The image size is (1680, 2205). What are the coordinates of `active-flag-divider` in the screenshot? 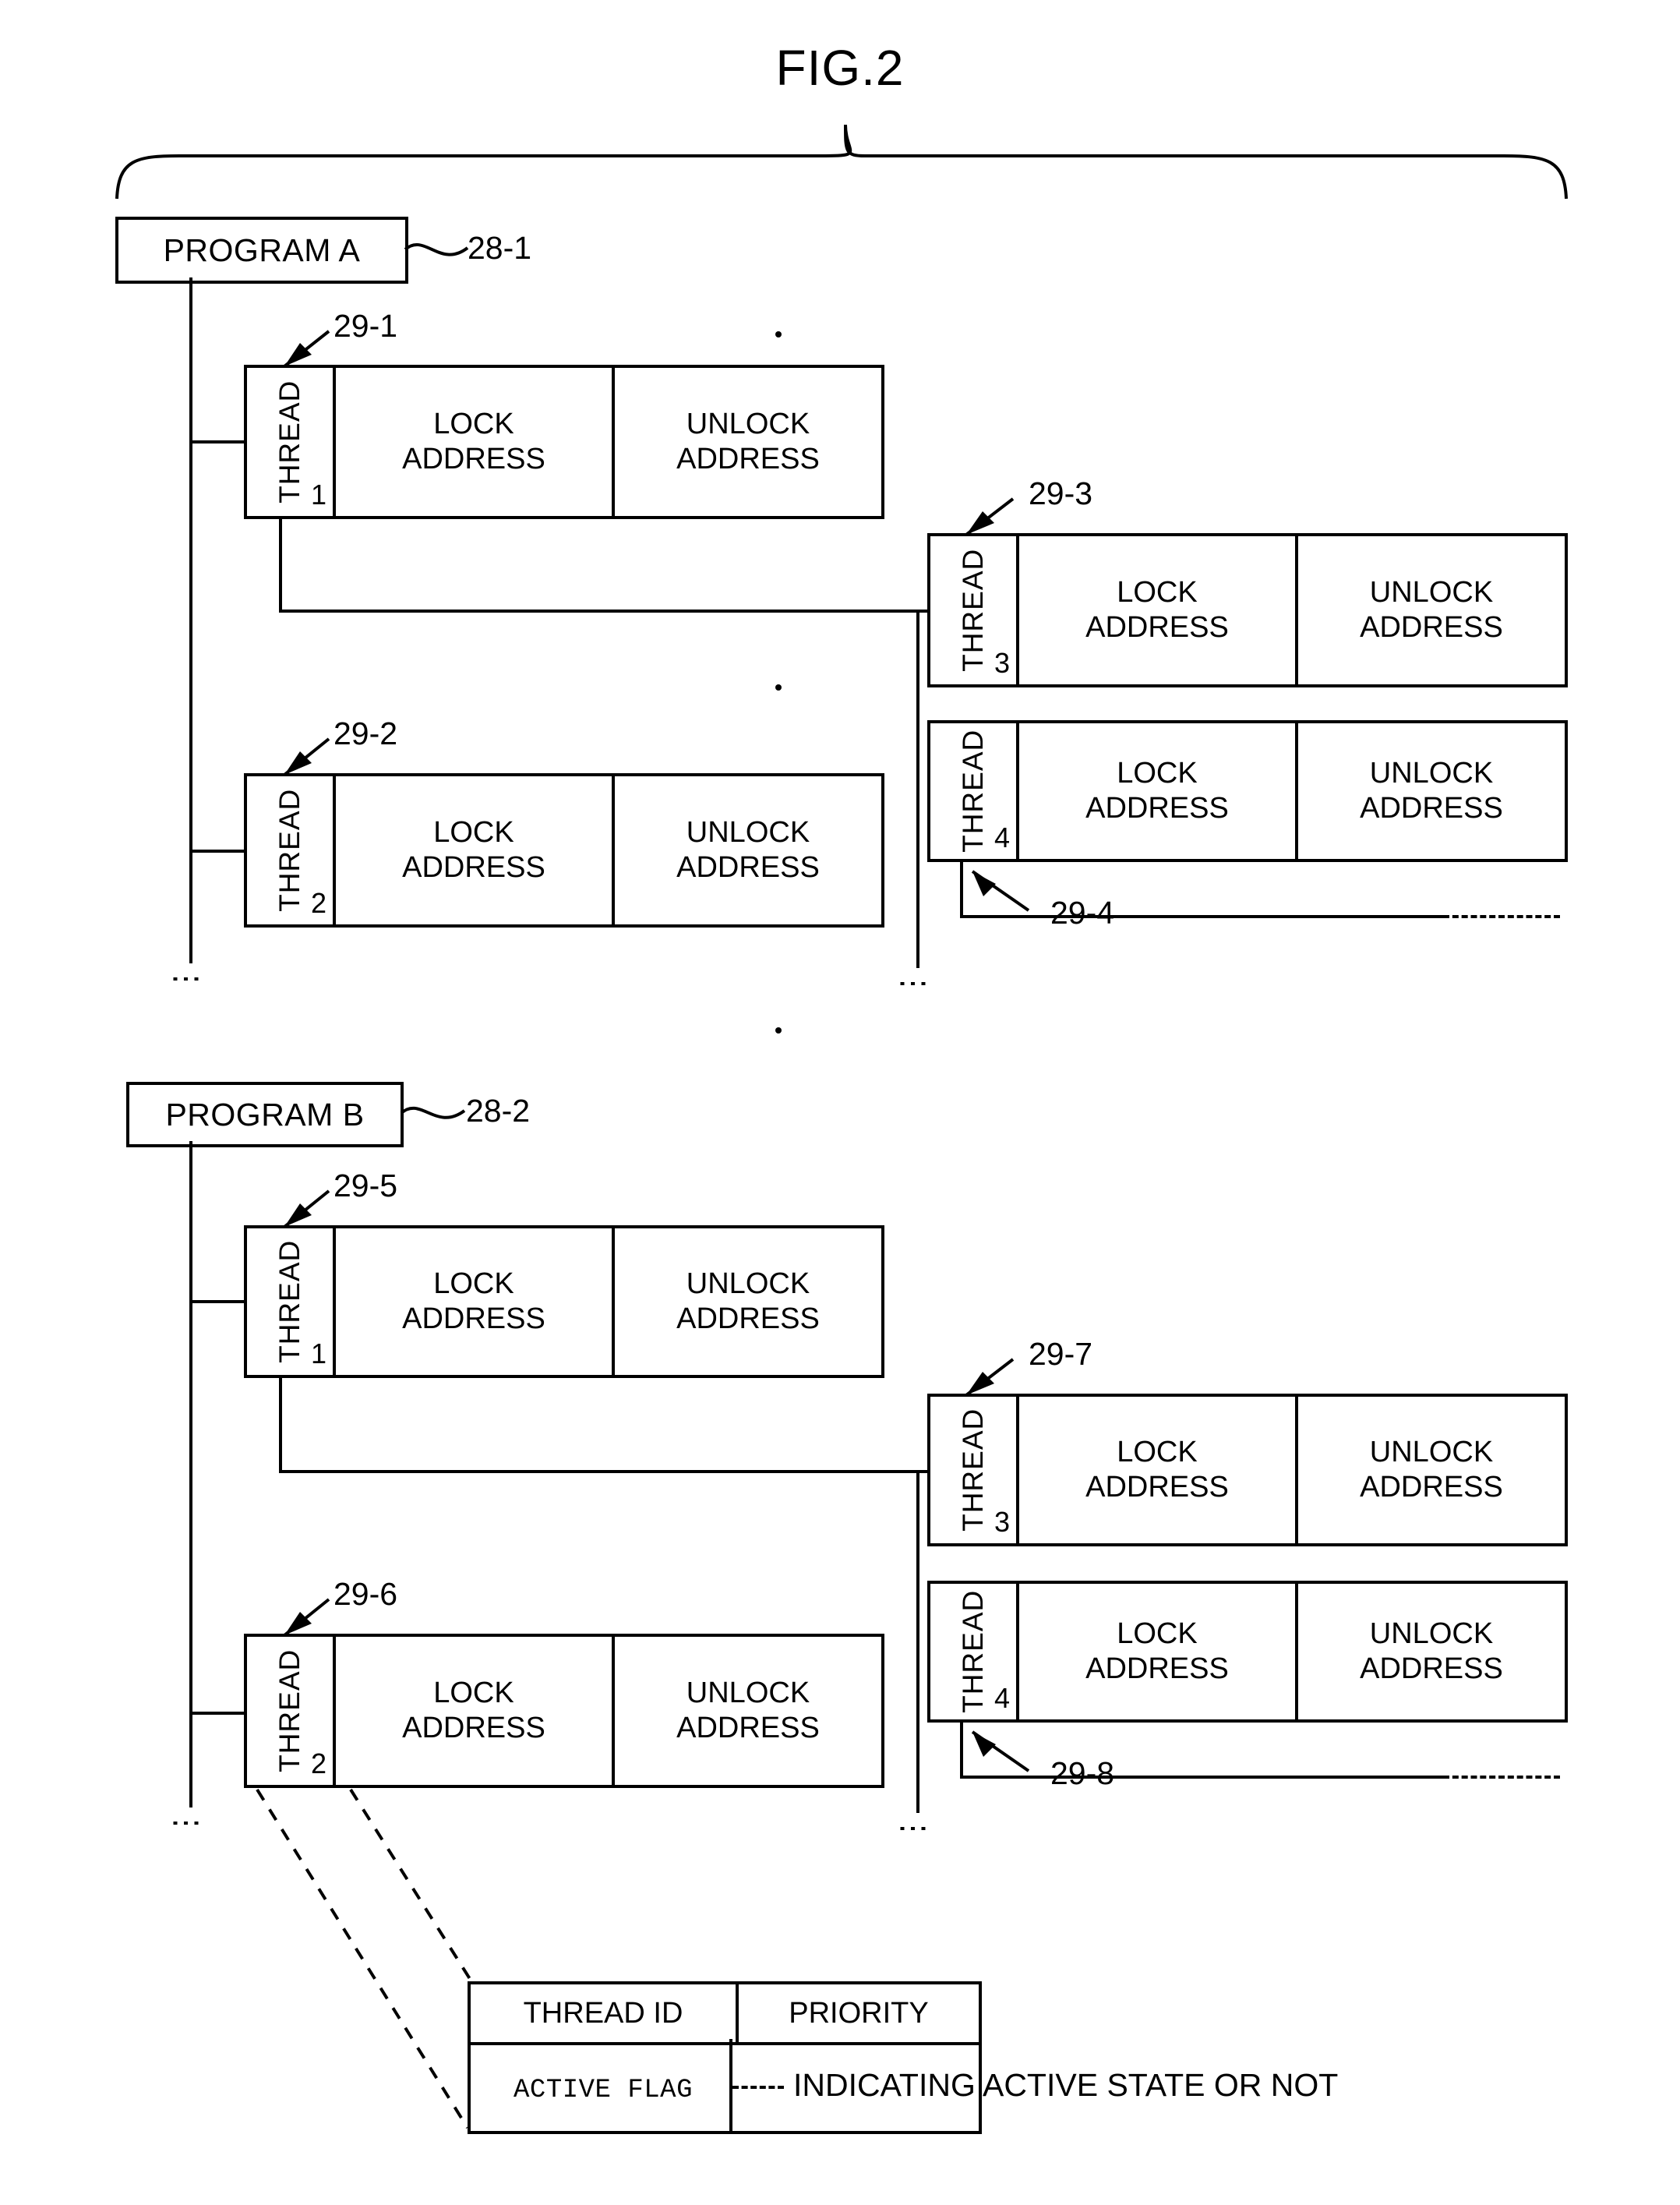 It's located at (730, 2085).